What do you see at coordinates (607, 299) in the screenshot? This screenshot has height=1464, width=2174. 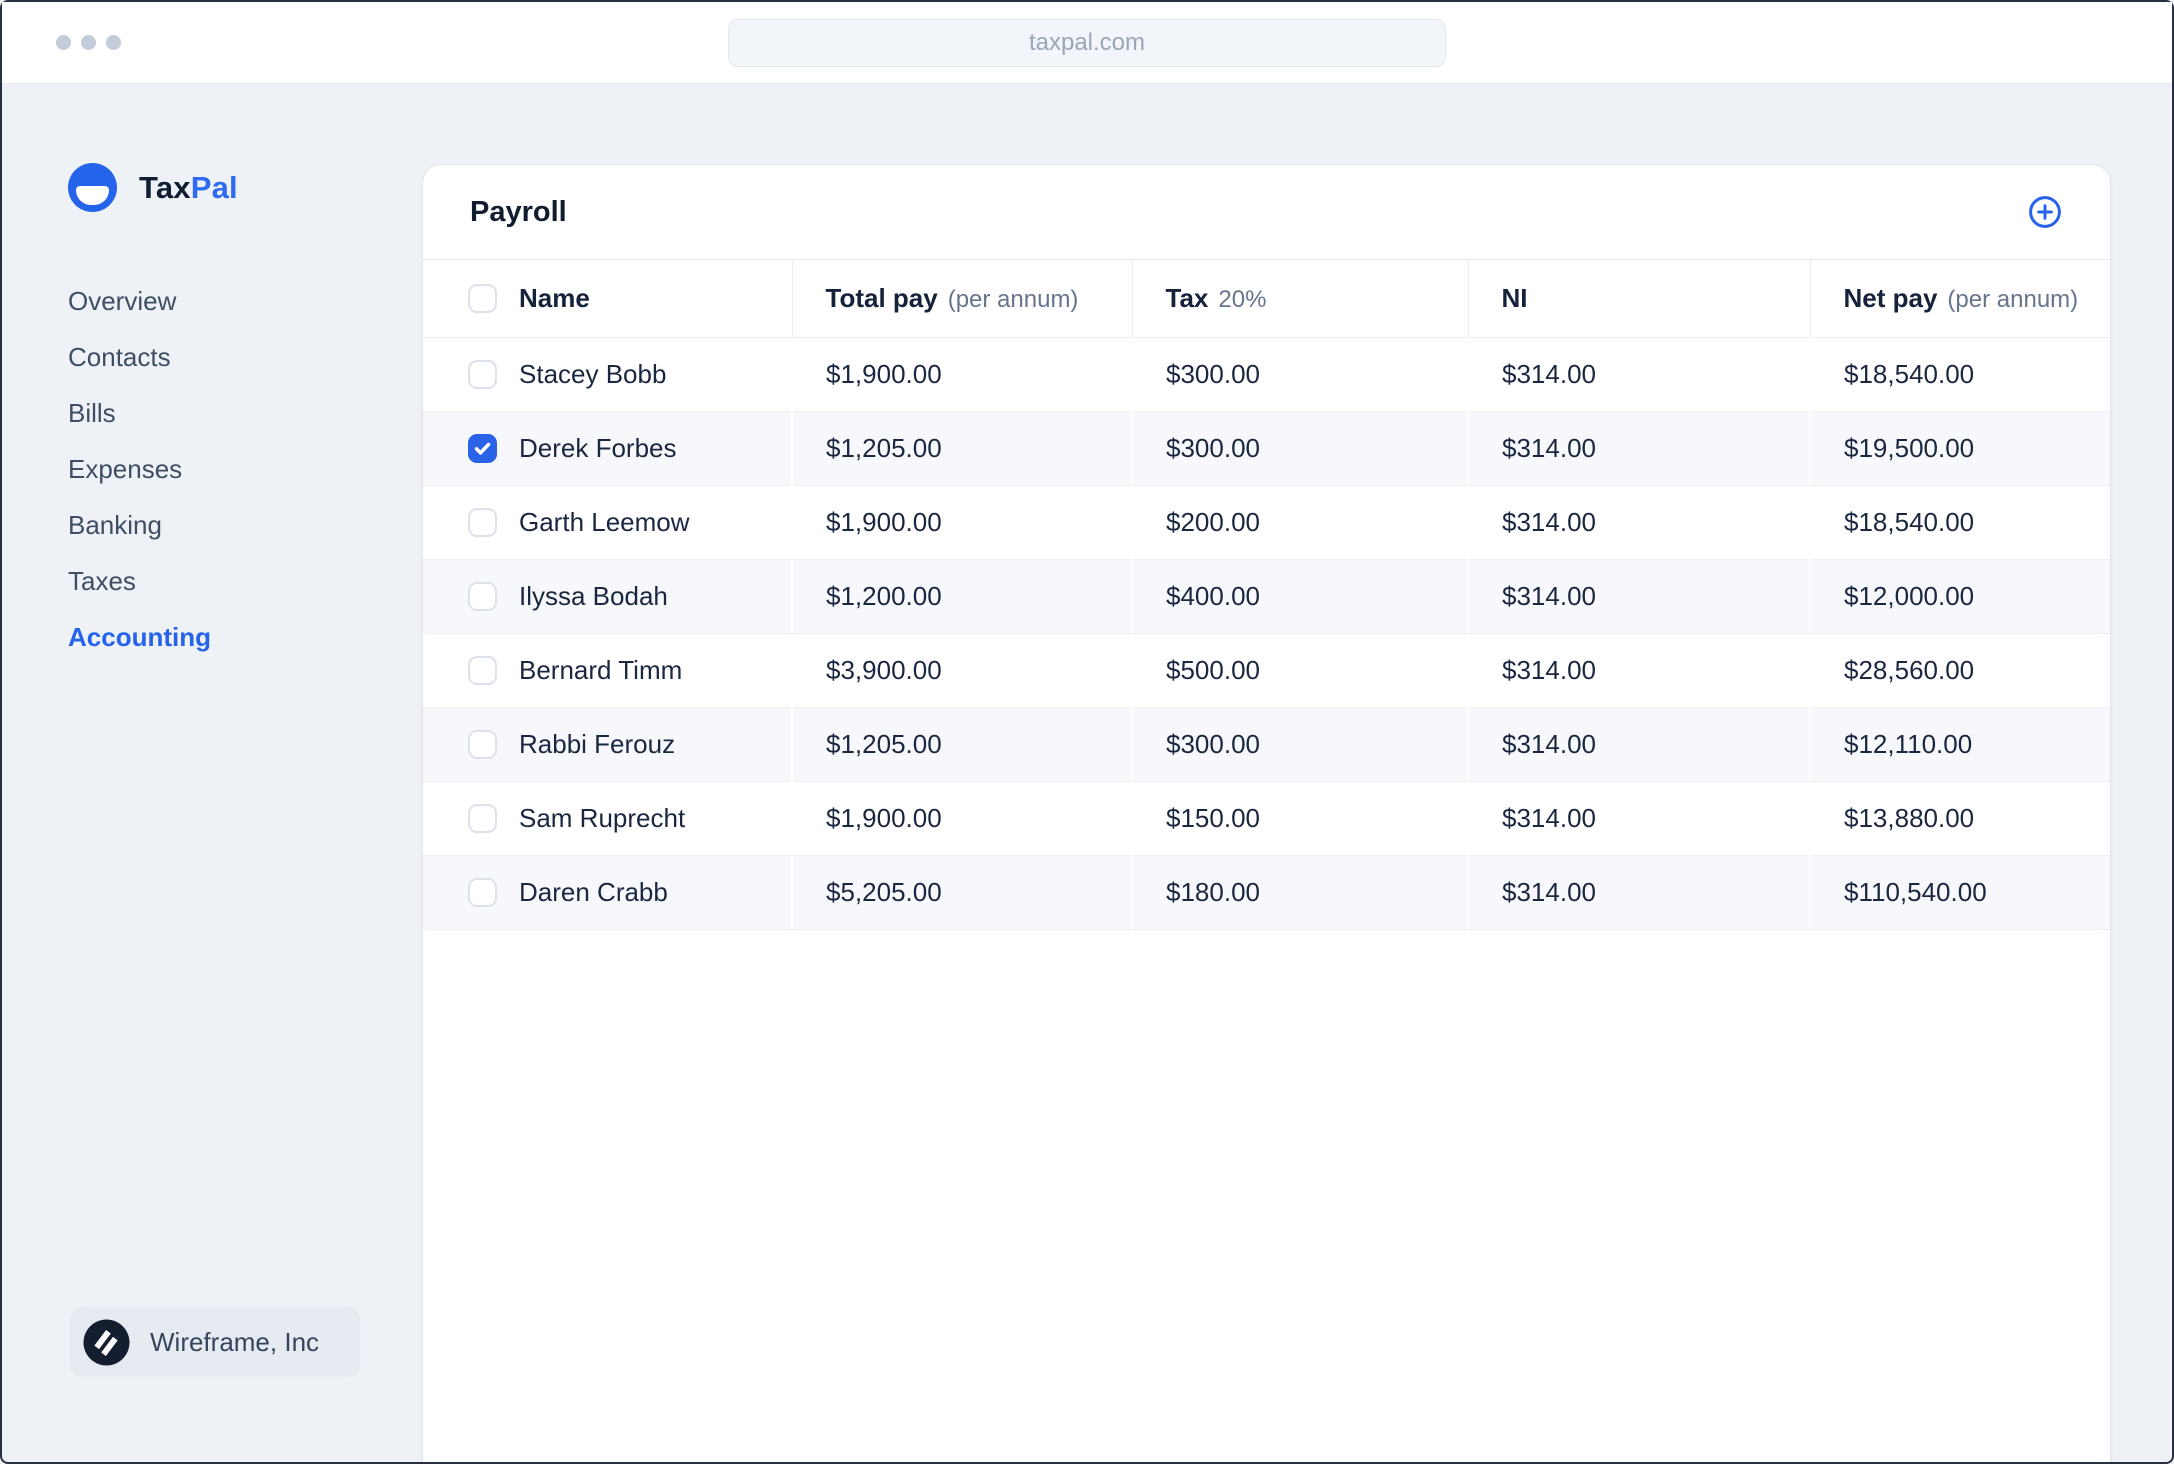 I see `column-header-name: Name` at bounding box center [607, 299].